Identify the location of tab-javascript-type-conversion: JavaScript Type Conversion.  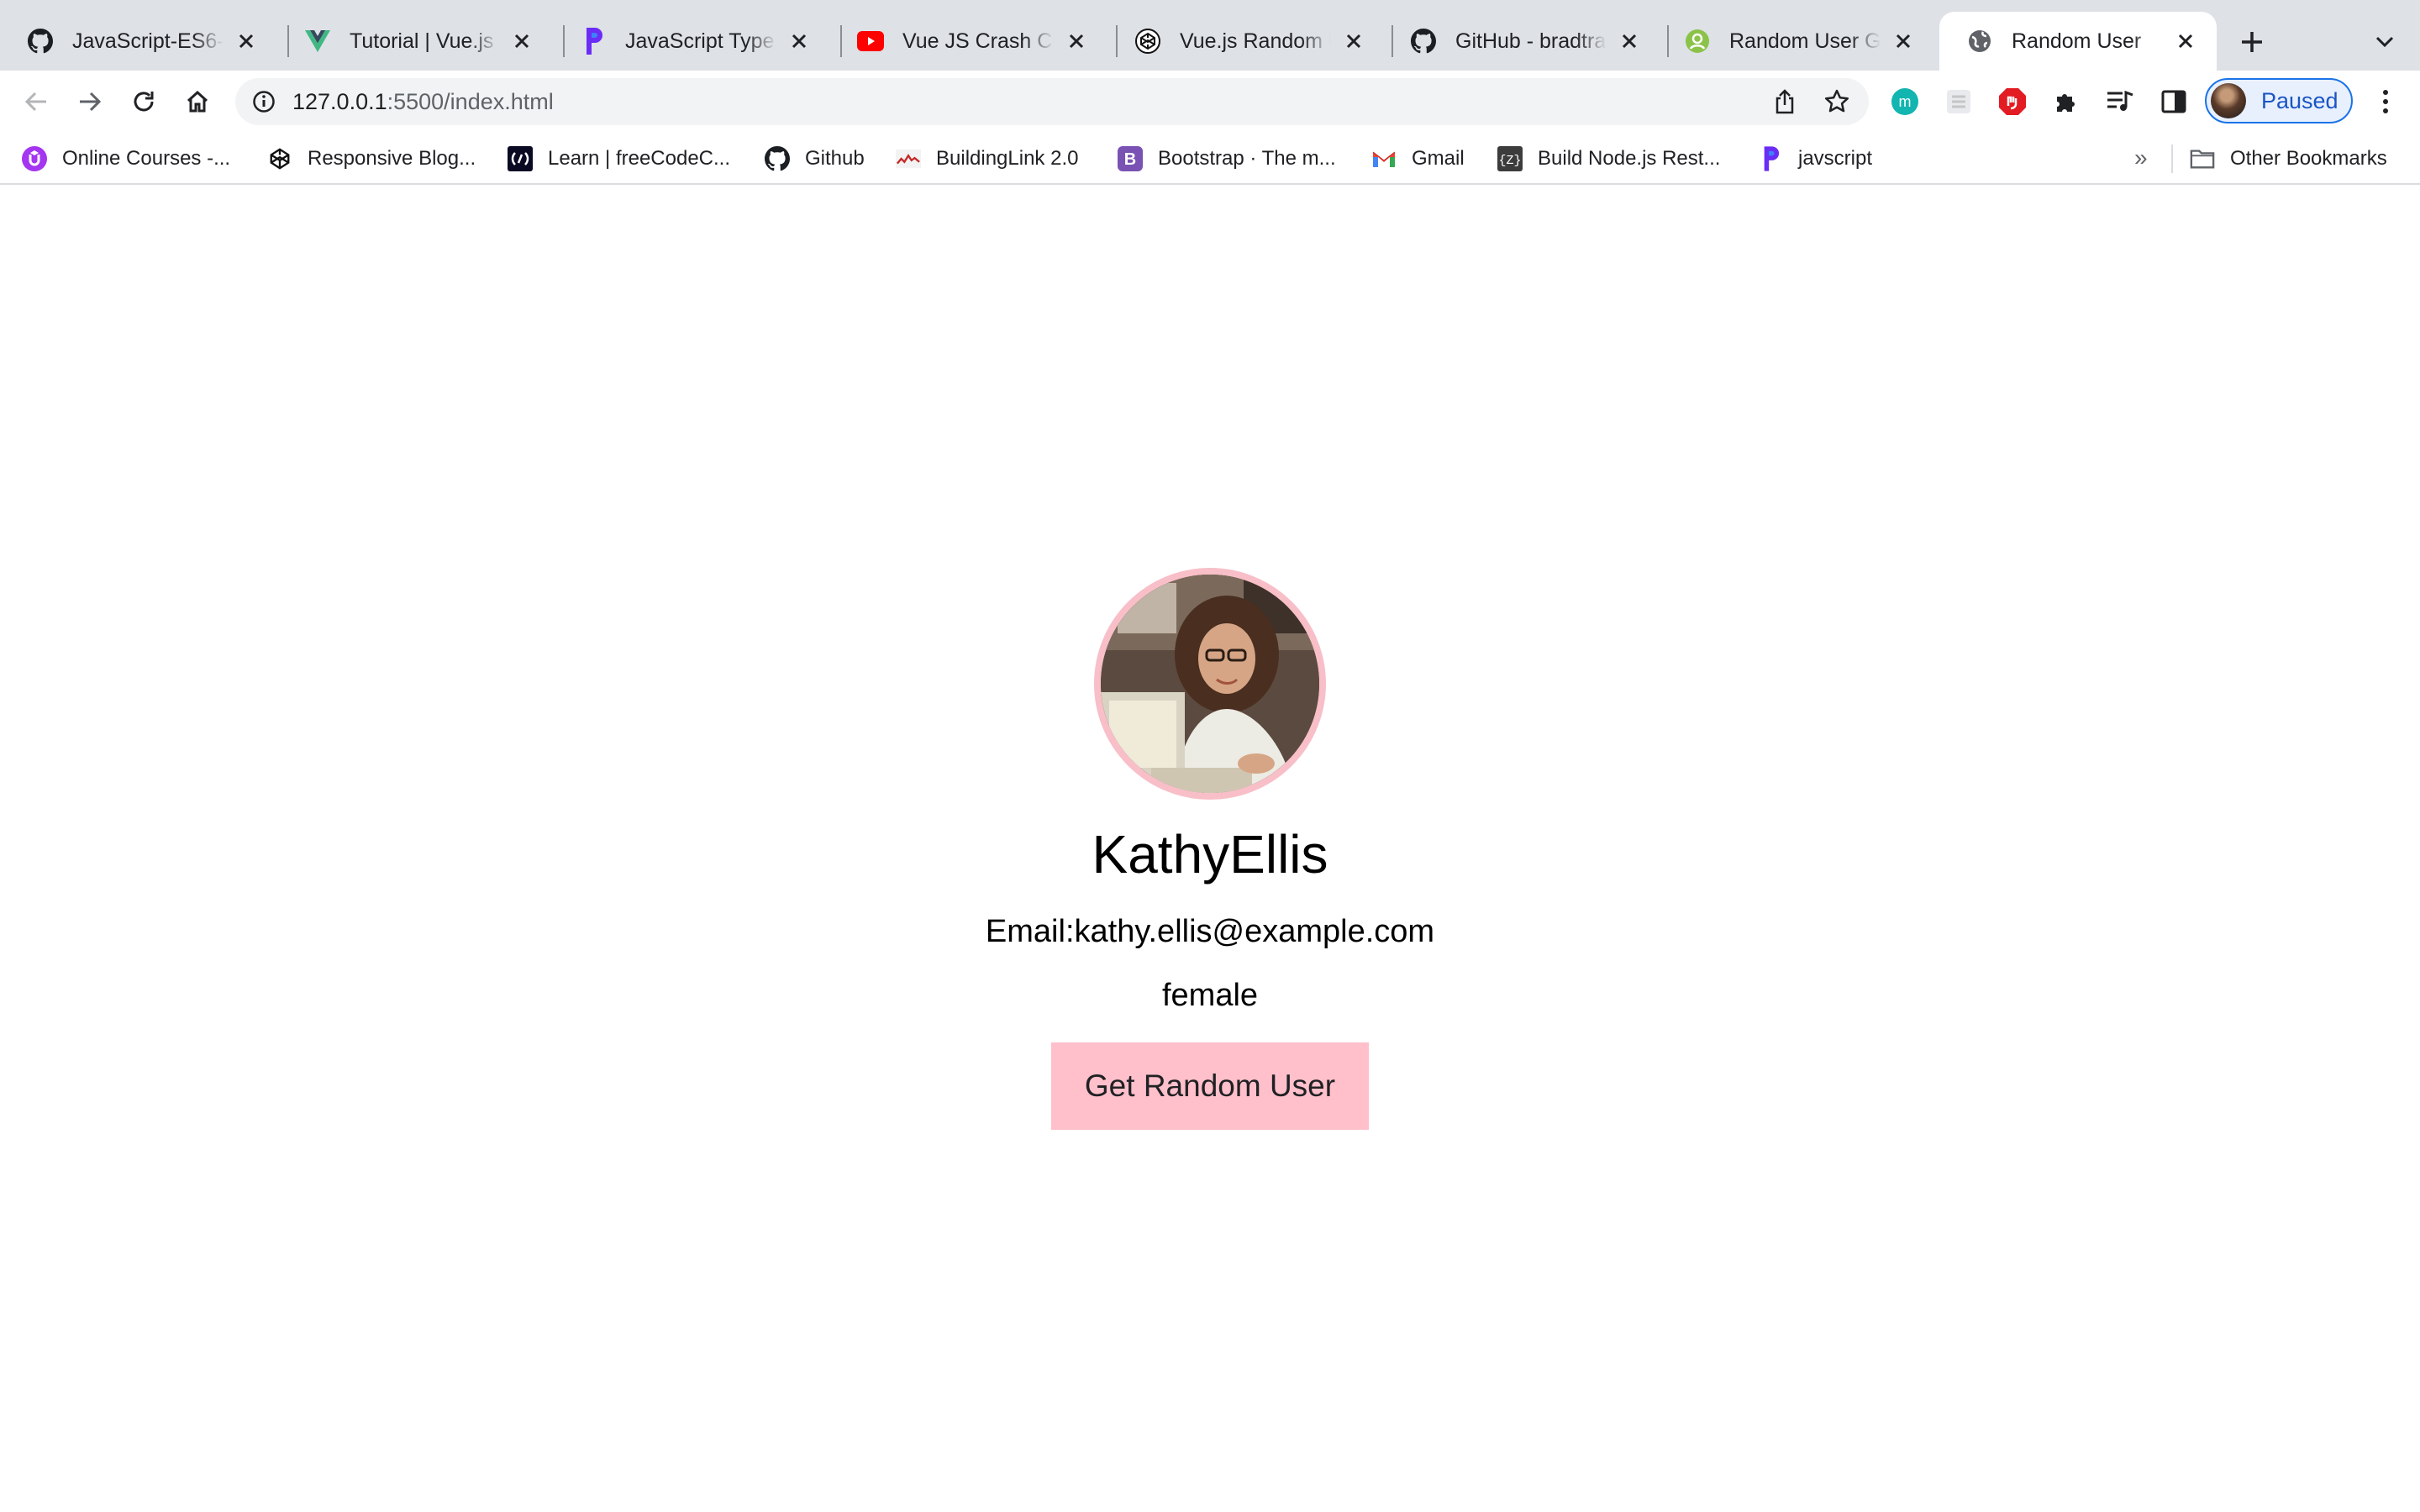
(691, 41).